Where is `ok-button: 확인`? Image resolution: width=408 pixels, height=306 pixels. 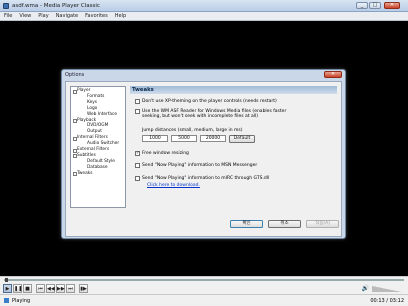 ok-button: 확인 is located at coordinates (246, 224).